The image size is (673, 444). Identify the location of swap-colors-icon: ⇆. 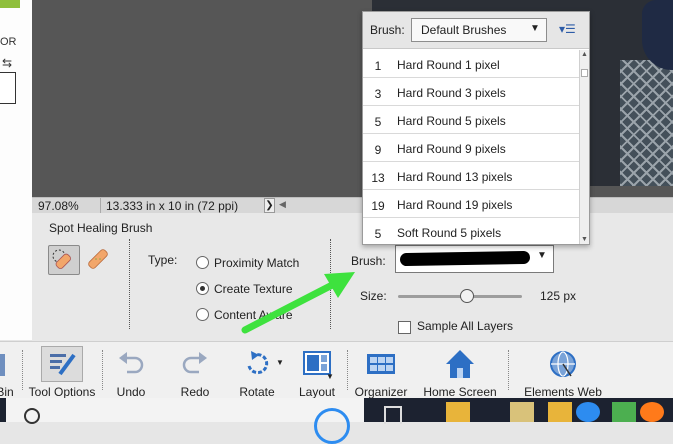
(7, 63).